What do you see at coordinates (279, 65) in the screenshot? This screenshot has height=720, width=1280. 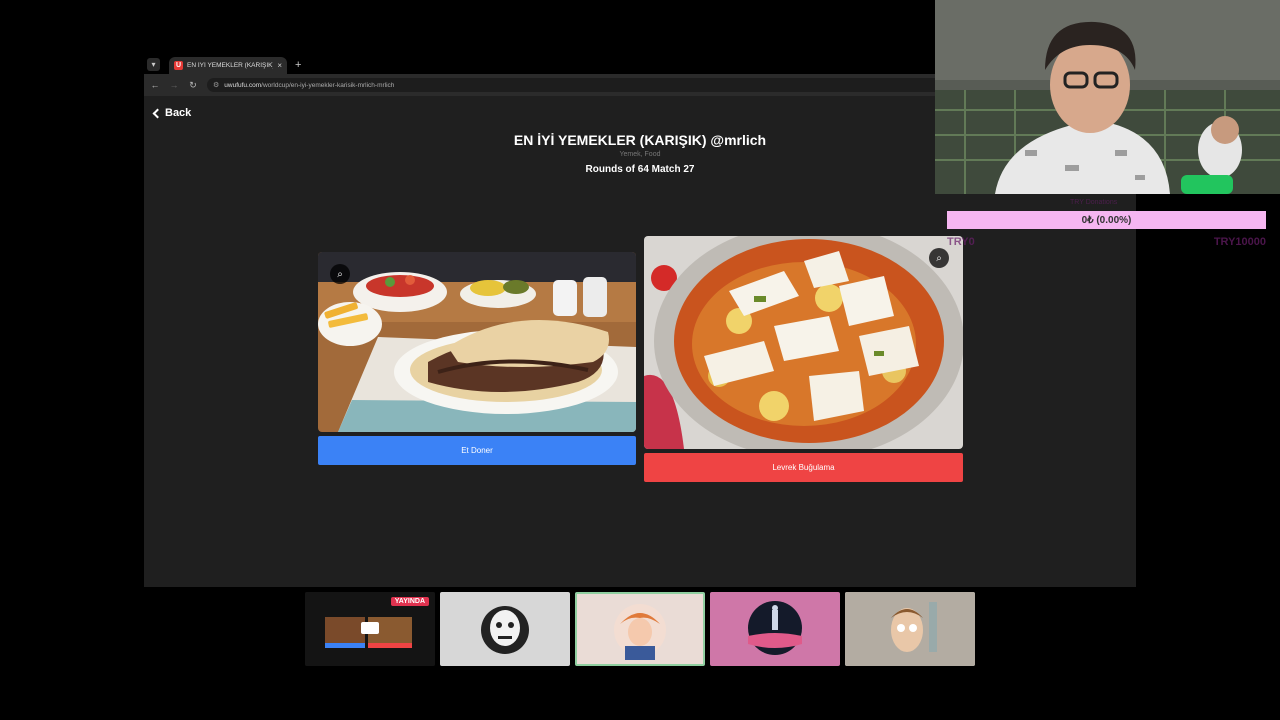 I see `tab-close-icon: ×` at bounding box center [279, 65].